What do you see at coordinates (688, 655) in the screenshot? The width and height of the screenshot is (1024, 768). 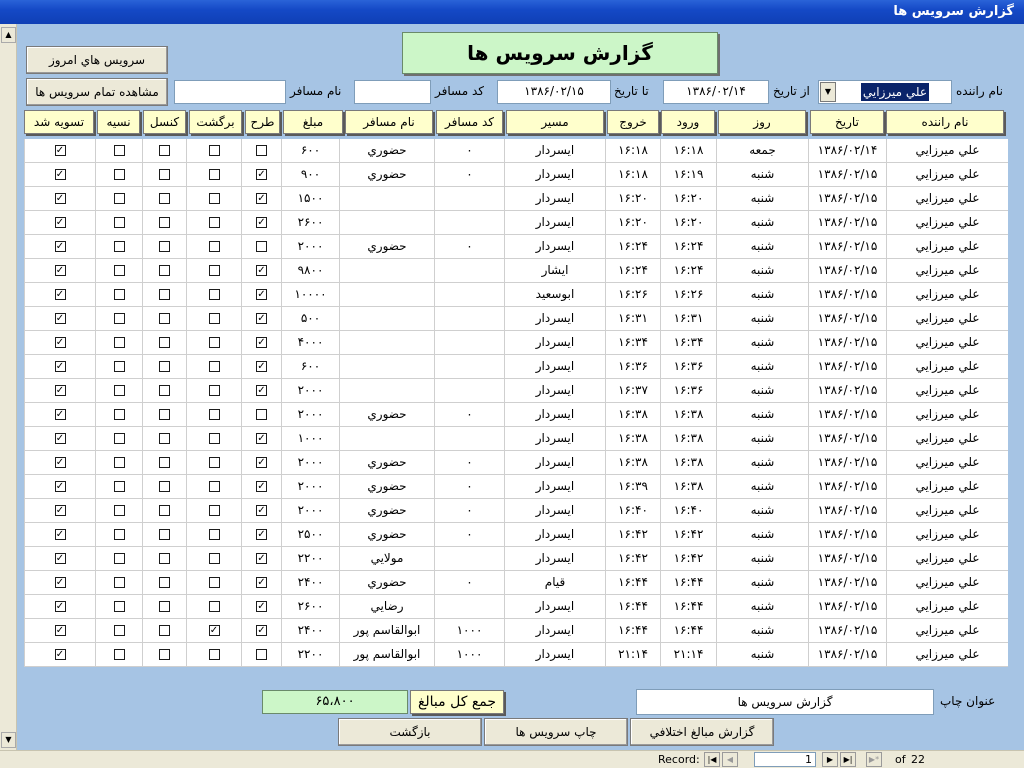 I see `cell-entry: ۲۱:۱۴` at bounding box center [688, 655].